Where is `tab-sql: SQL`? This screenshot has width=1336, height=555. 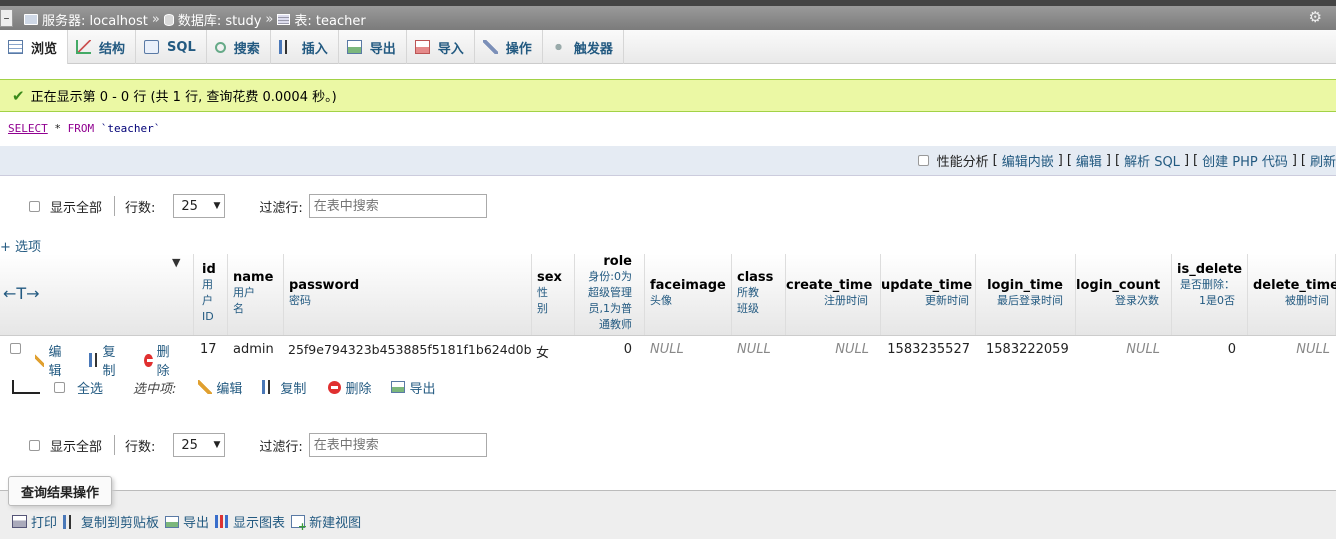 tab-sql: SQL is located at coordinates (171, 47).